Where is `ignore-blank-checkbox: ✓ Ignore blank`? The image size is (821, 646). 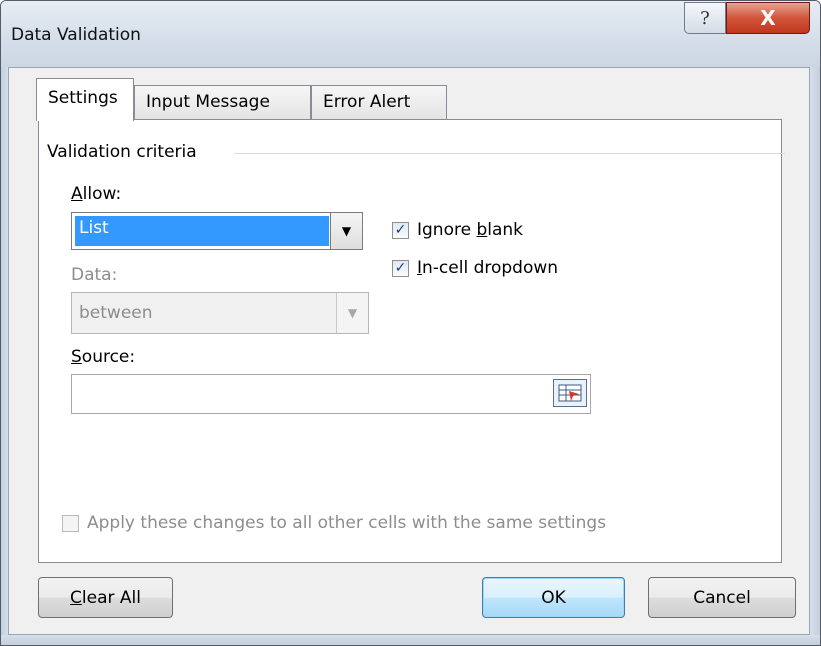
ignore-blank-checkbox: ✓ Ignore blank is located at coordinates (457, 230).